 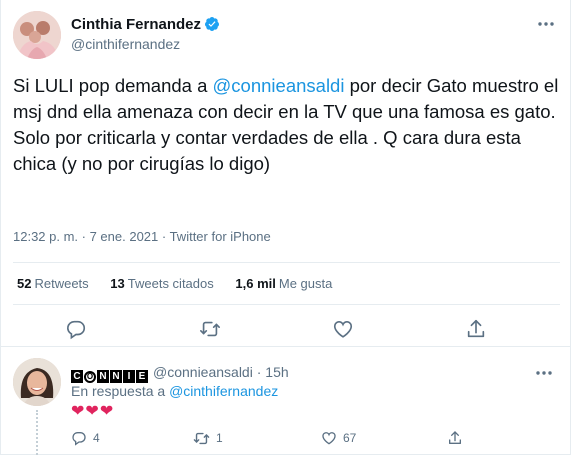 I want to click on likes-count: 1,6 mil, so click(x=255, y=283).